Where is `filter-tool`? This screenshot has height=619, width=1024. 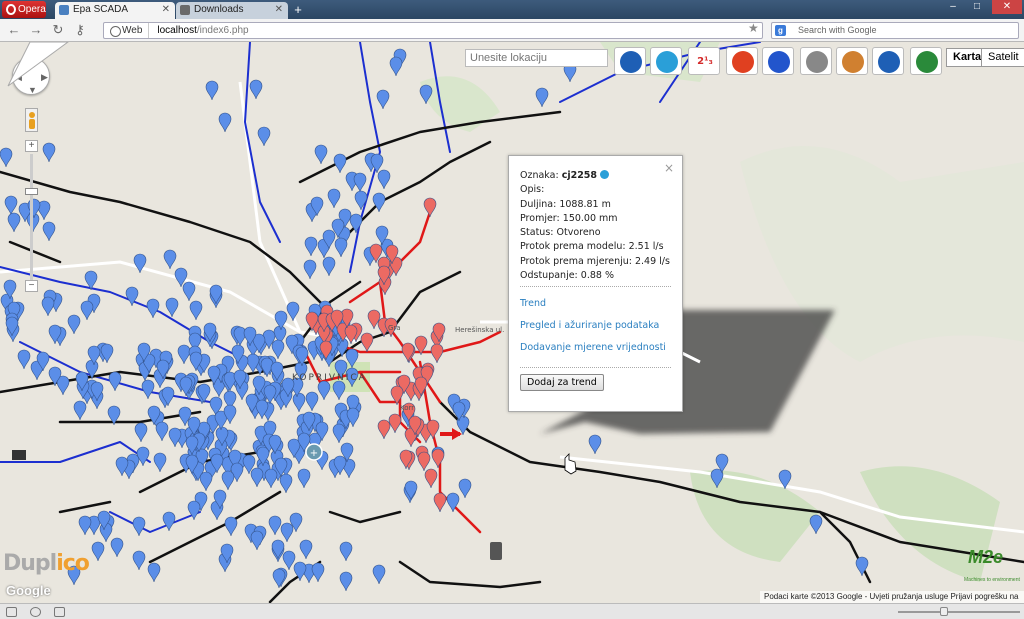 filter-tool is located at coordinates (888, 61).